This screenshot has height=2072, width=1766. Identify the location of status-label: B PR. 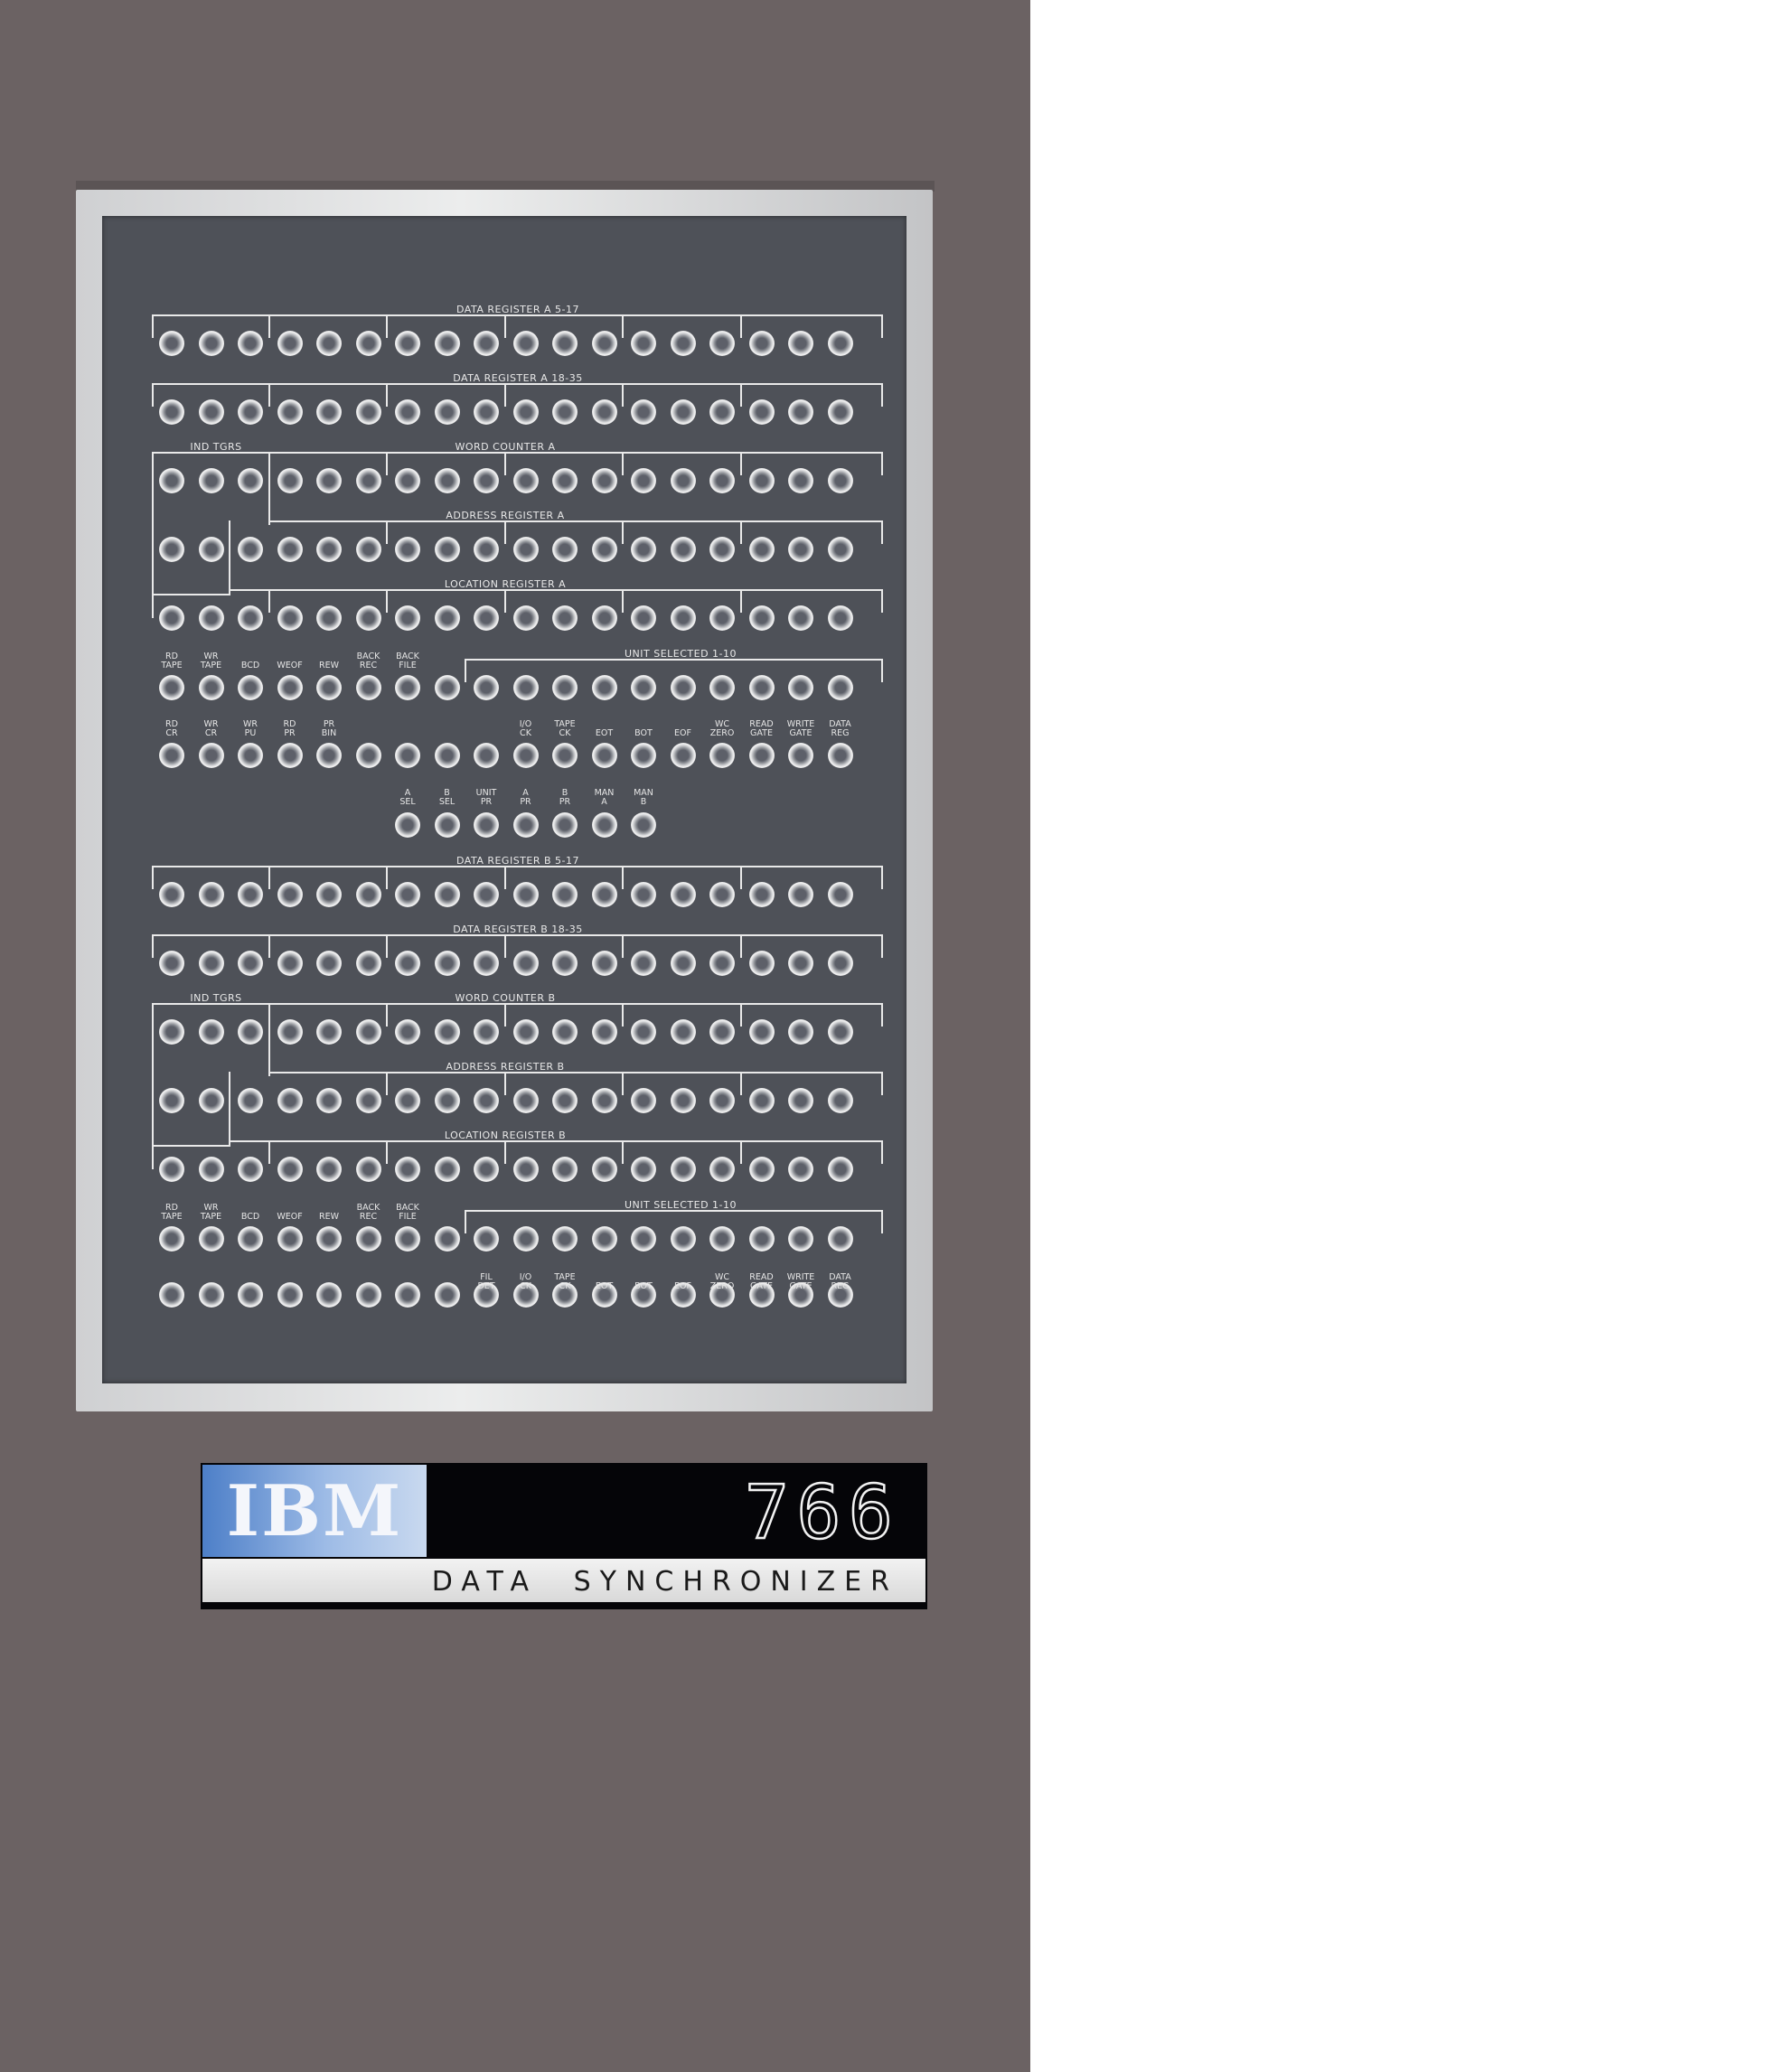
(565, 797).